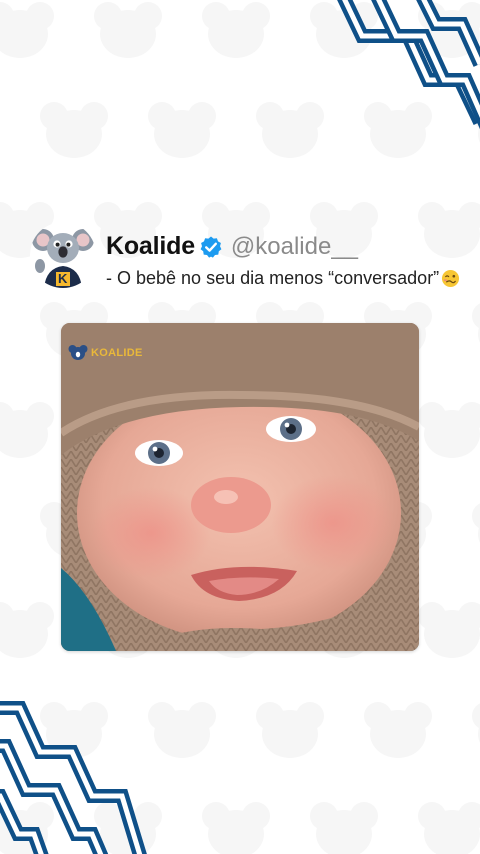 The image size is (480, 854). Describe the element at coordinates (273, 278) in the screenshot. I see `post-caption: - O bebê no seu dia menos “conversador”` at that location.